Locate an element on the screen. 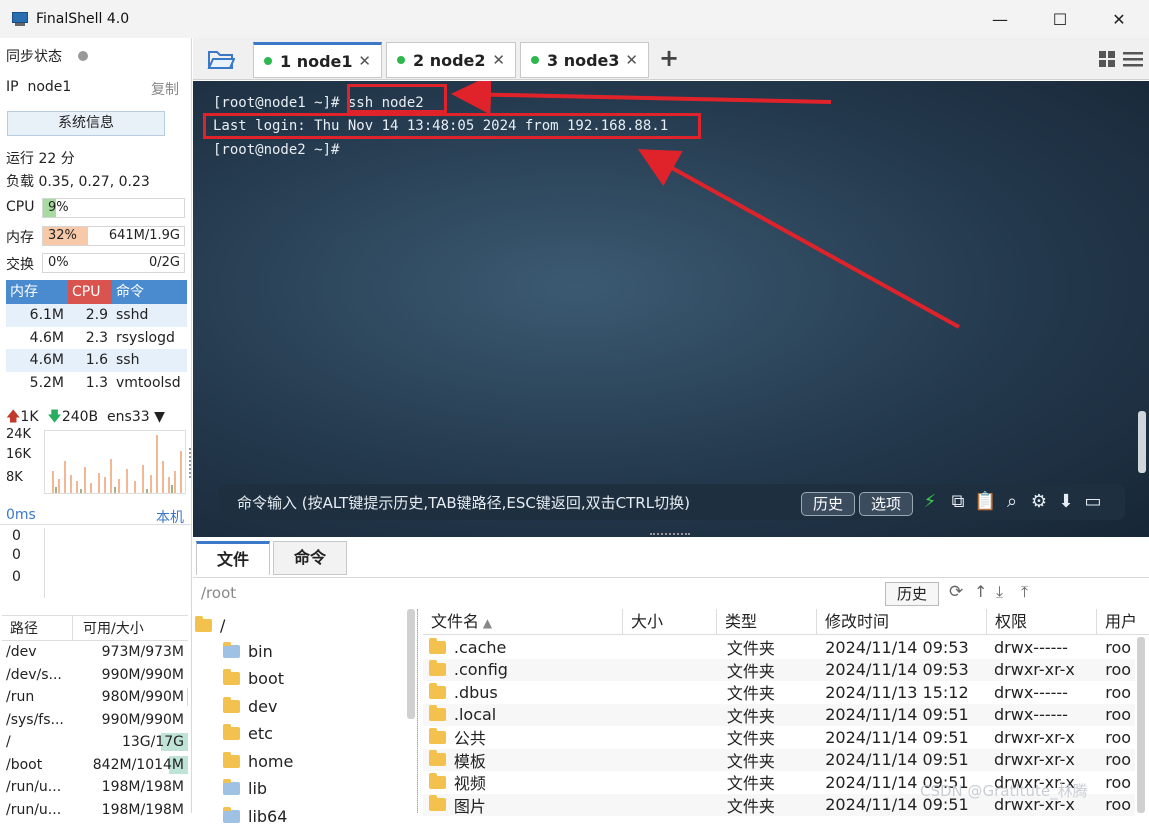  path-history-button: 历史 is located at coordinates (912, 594).